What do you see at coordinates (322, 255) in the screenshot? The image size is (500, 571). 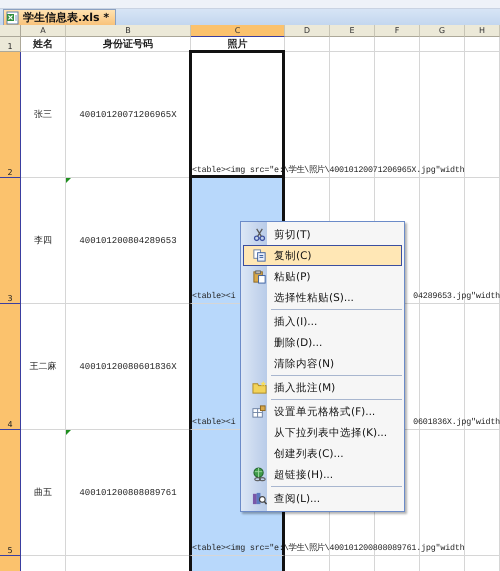 I see `menu-item: 复制(C)` at bounding box center [322, 255].